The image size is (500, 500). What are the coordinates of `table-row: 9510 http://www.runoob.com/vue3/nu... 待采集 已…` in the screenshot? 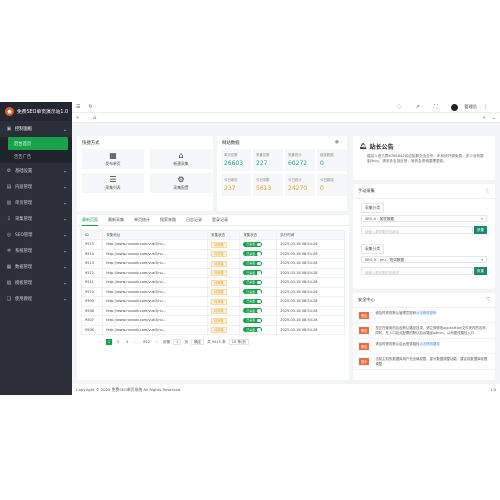 It's located at (212, 291).